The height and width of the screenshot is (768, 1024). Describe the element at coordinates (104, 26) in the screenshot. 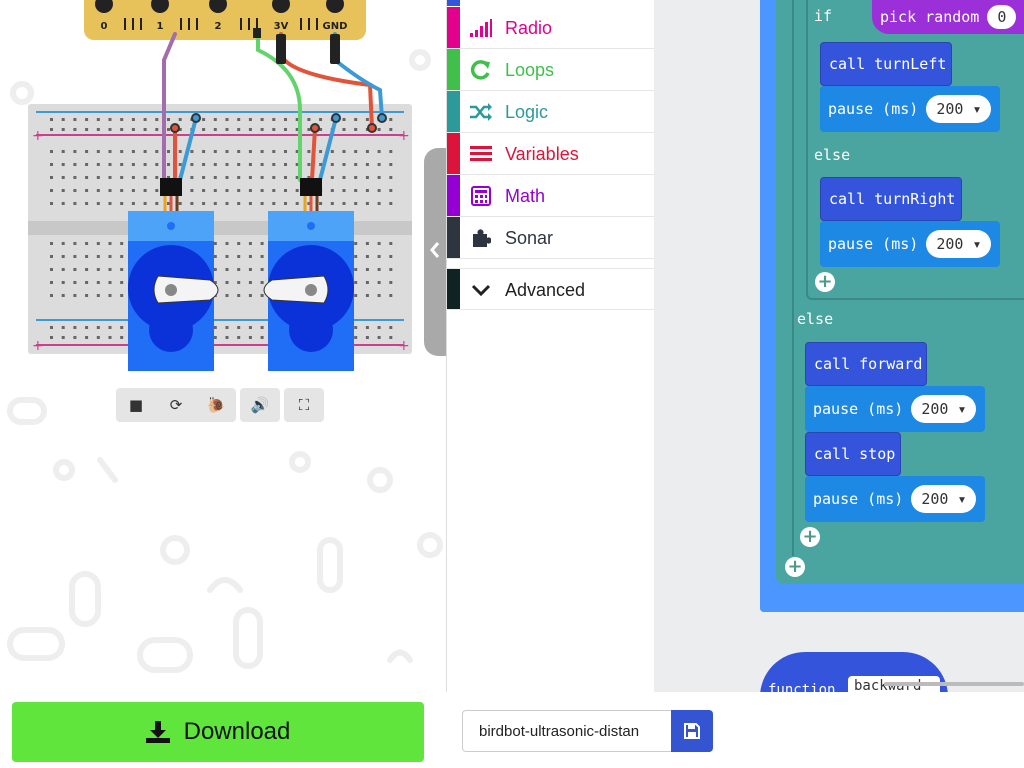

I see `pin-label-0: 0` at that location.